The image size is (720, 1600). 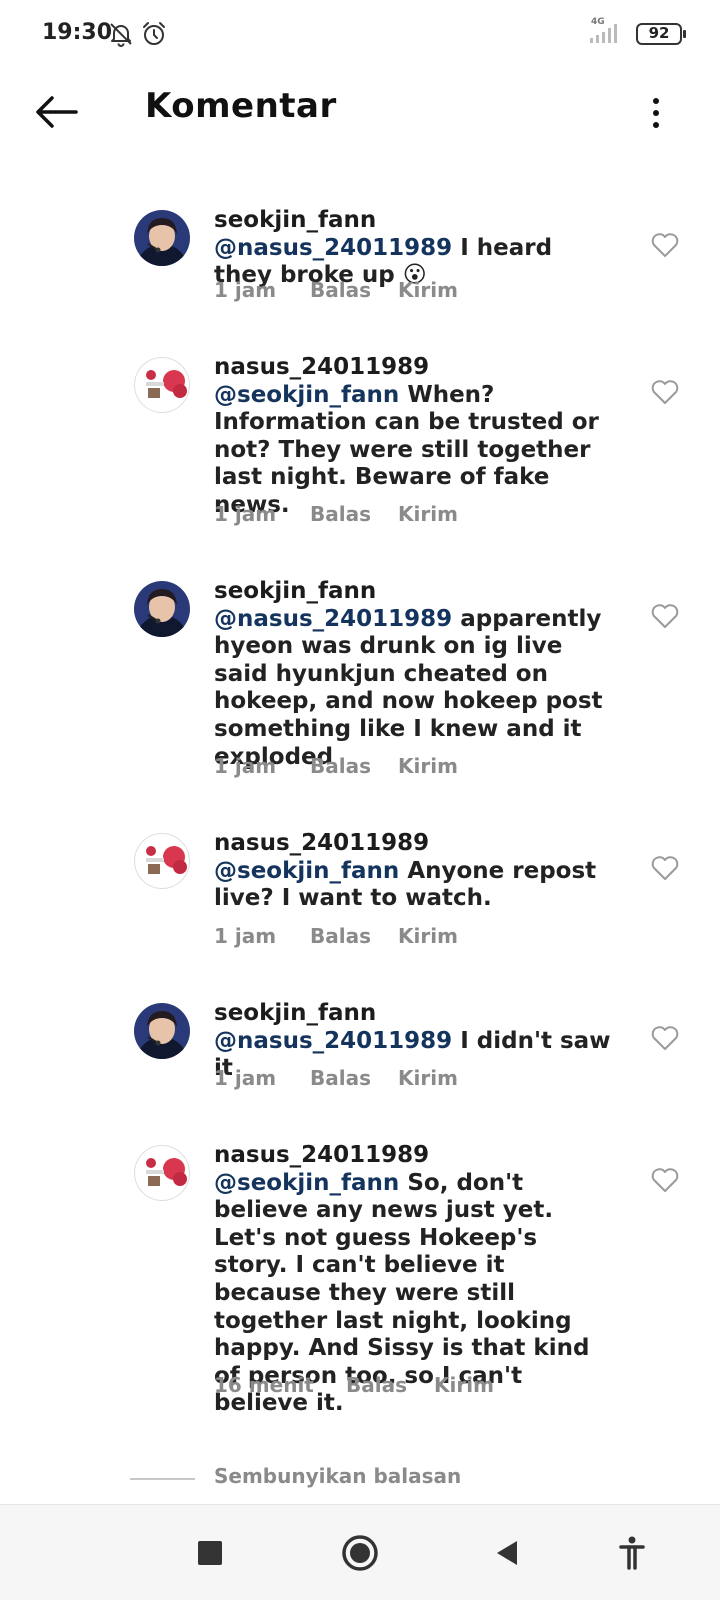 What do you see at coordinates (121, 35) in the screenshot?
I see `bell-off-icon` at bounding box center [121, 35].